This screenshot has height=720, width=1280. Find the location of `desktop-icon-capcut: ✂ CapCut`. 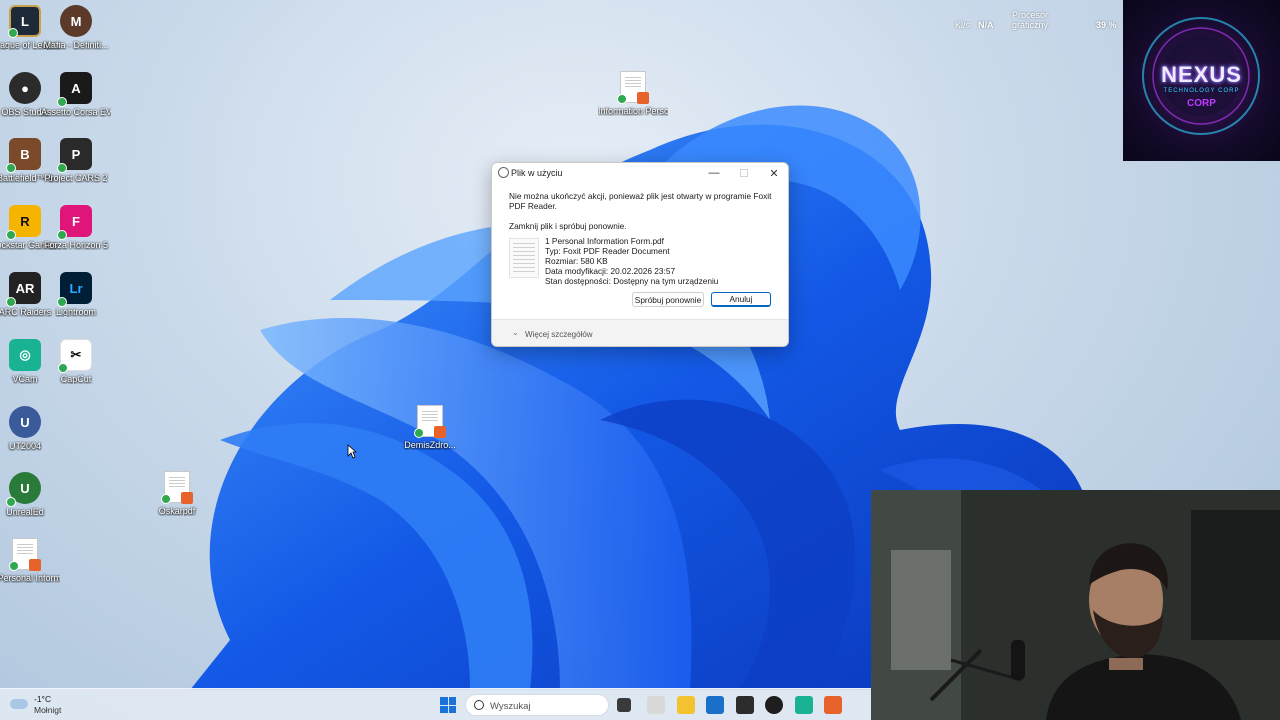

desktop-icon-capcut: ✂ CapCut is located at coordinates (76, 371).